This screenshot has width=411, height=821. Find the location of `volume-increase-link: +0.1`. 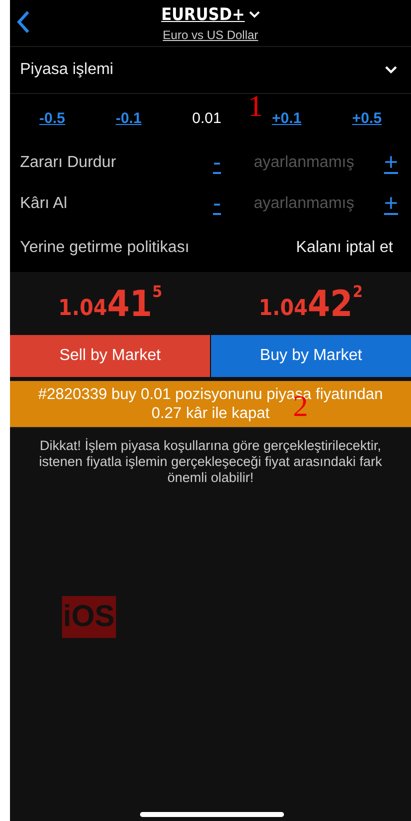

volume-increase-link: +0.1 is located at coordinates (287, 118).